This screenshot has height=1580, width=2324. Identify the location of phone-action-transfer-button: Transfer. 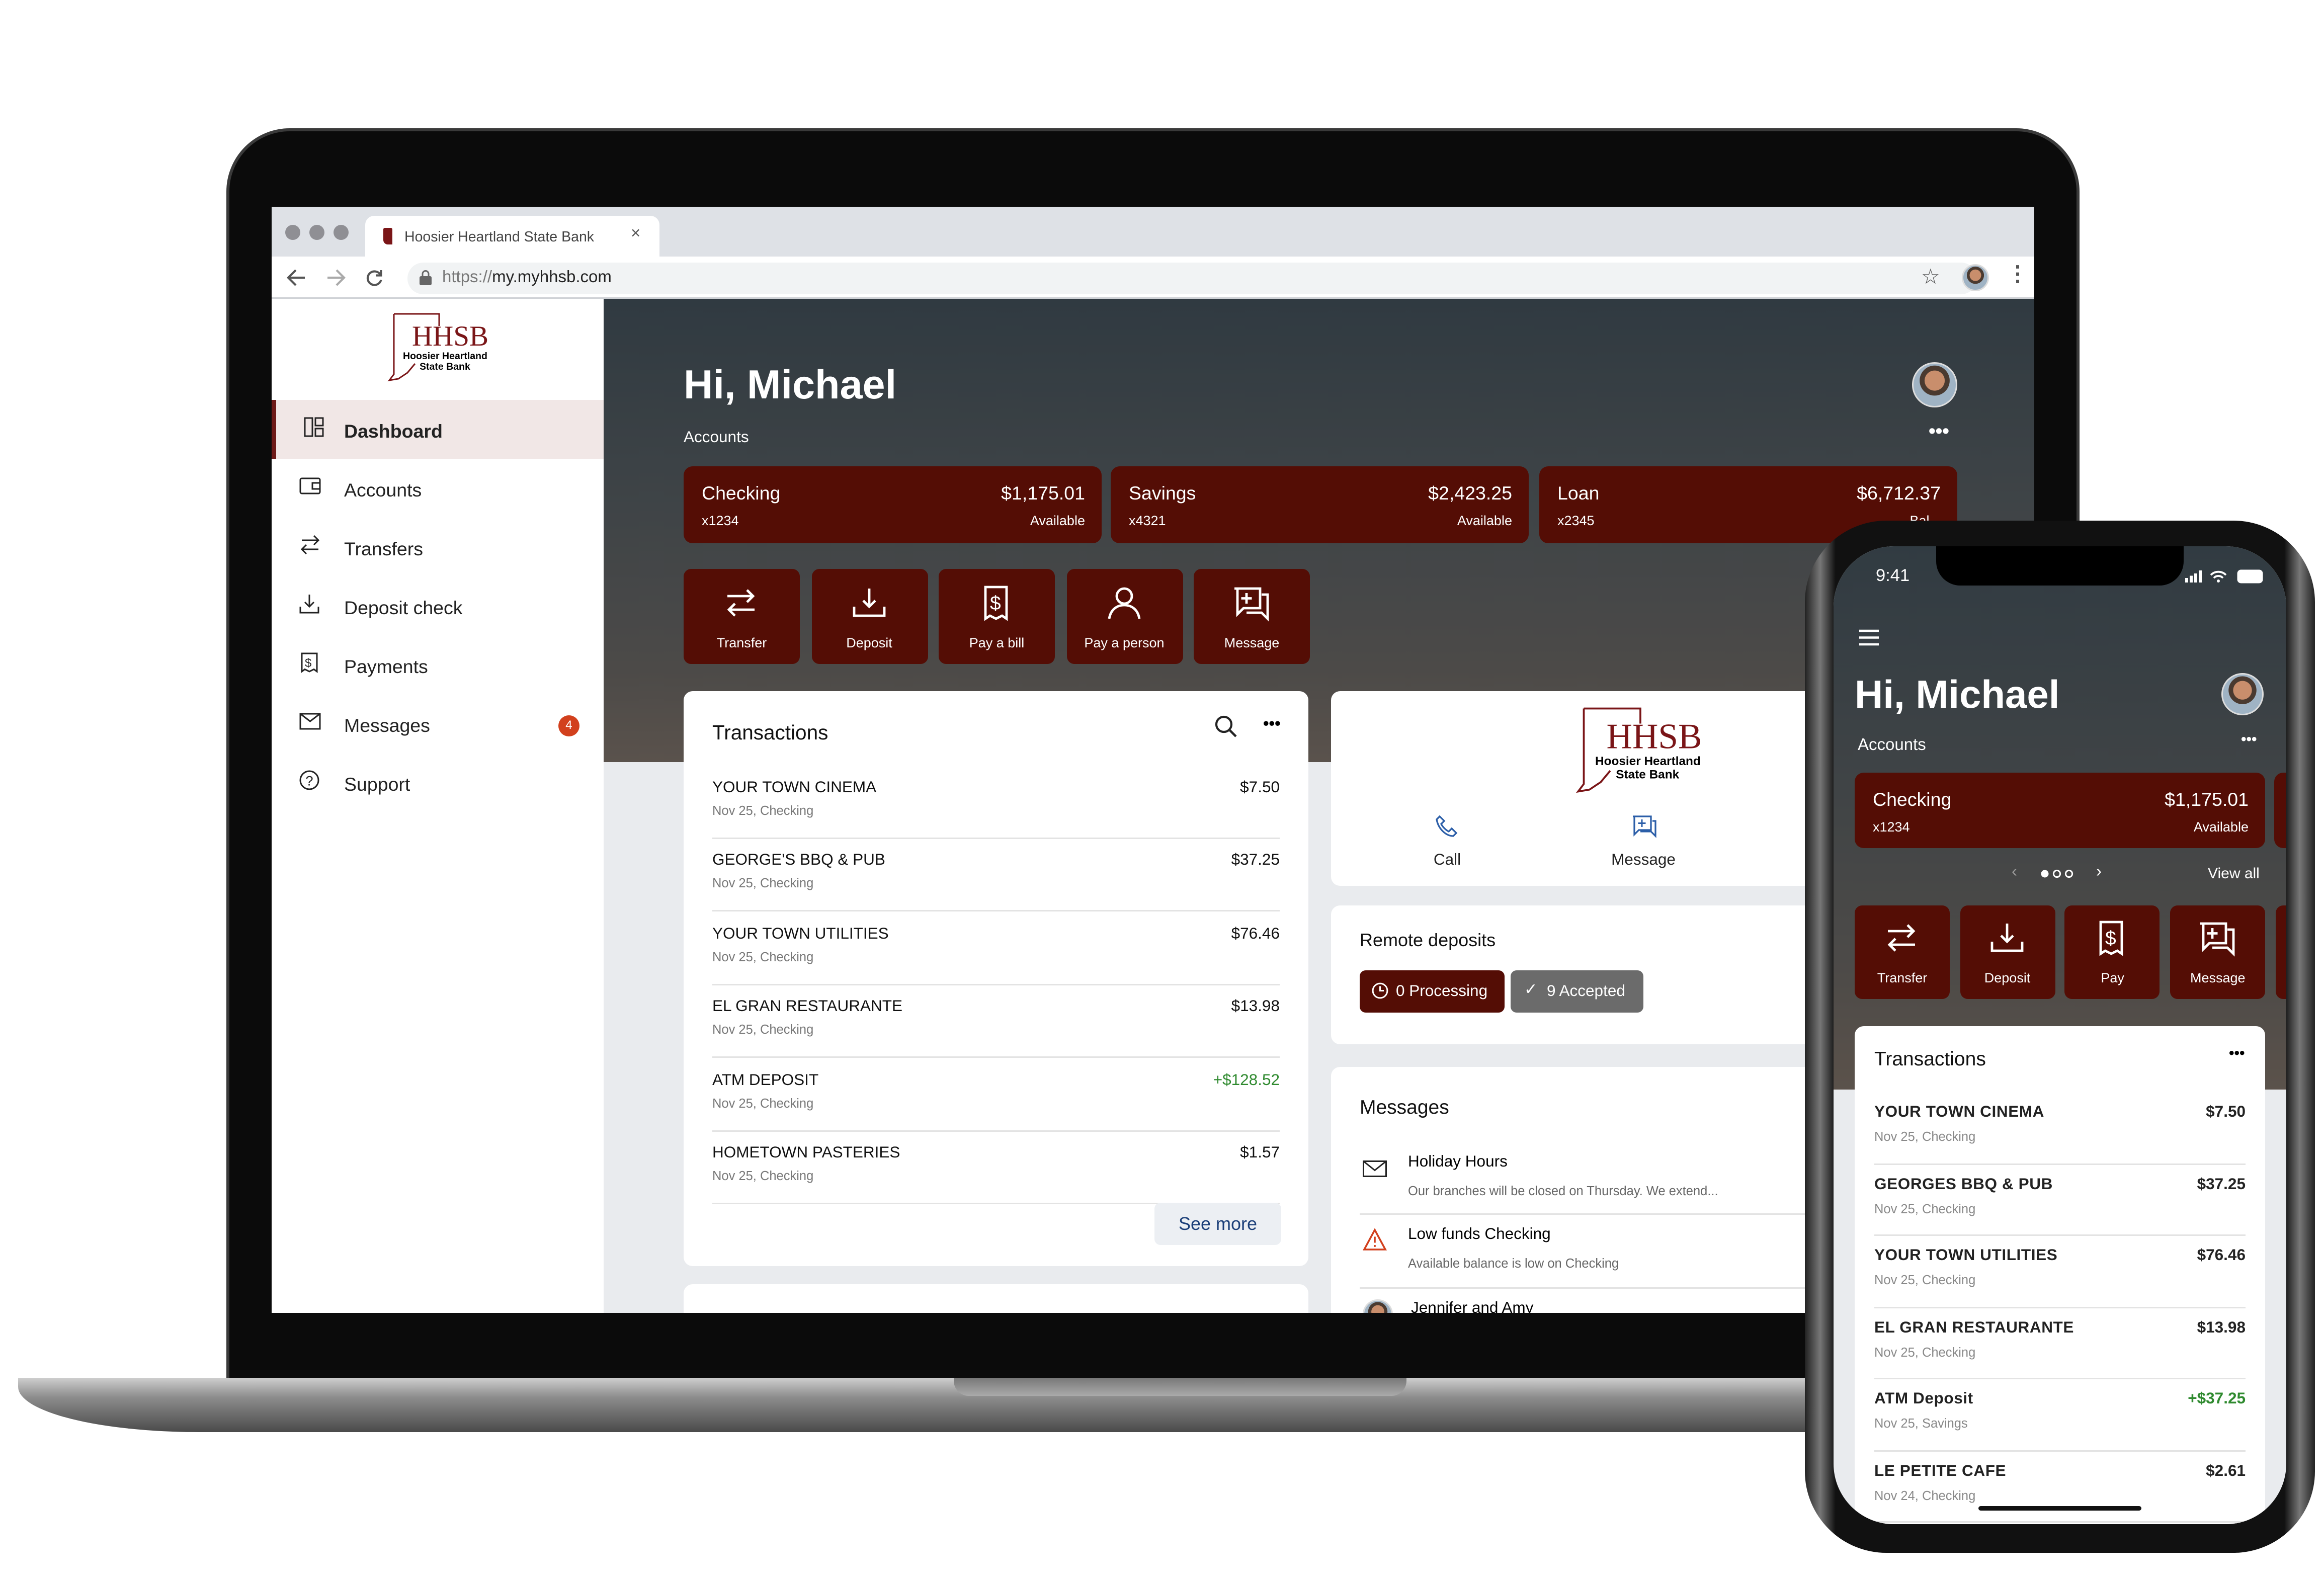
(1903, 952).